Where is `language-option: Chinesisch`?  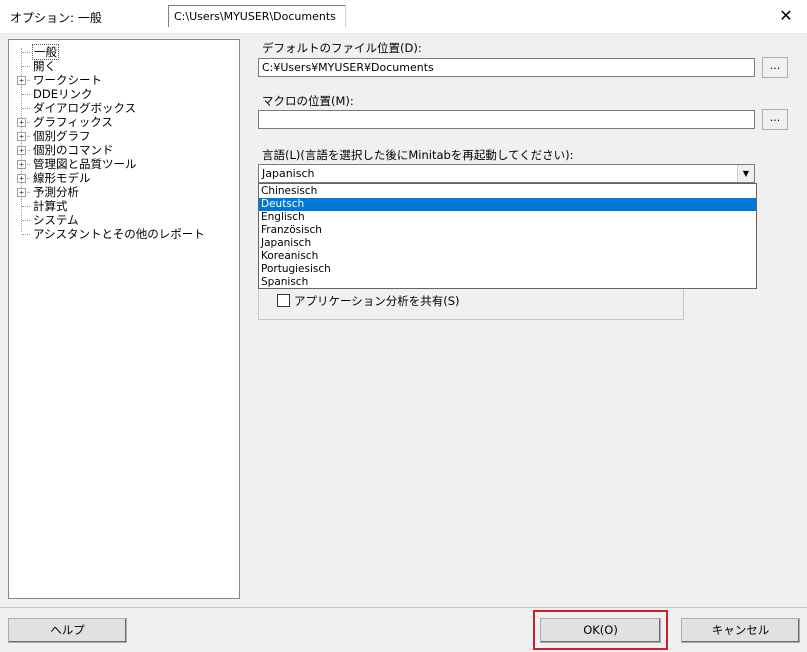 language-option: Chinesisch is located at coordinates (507, 191).